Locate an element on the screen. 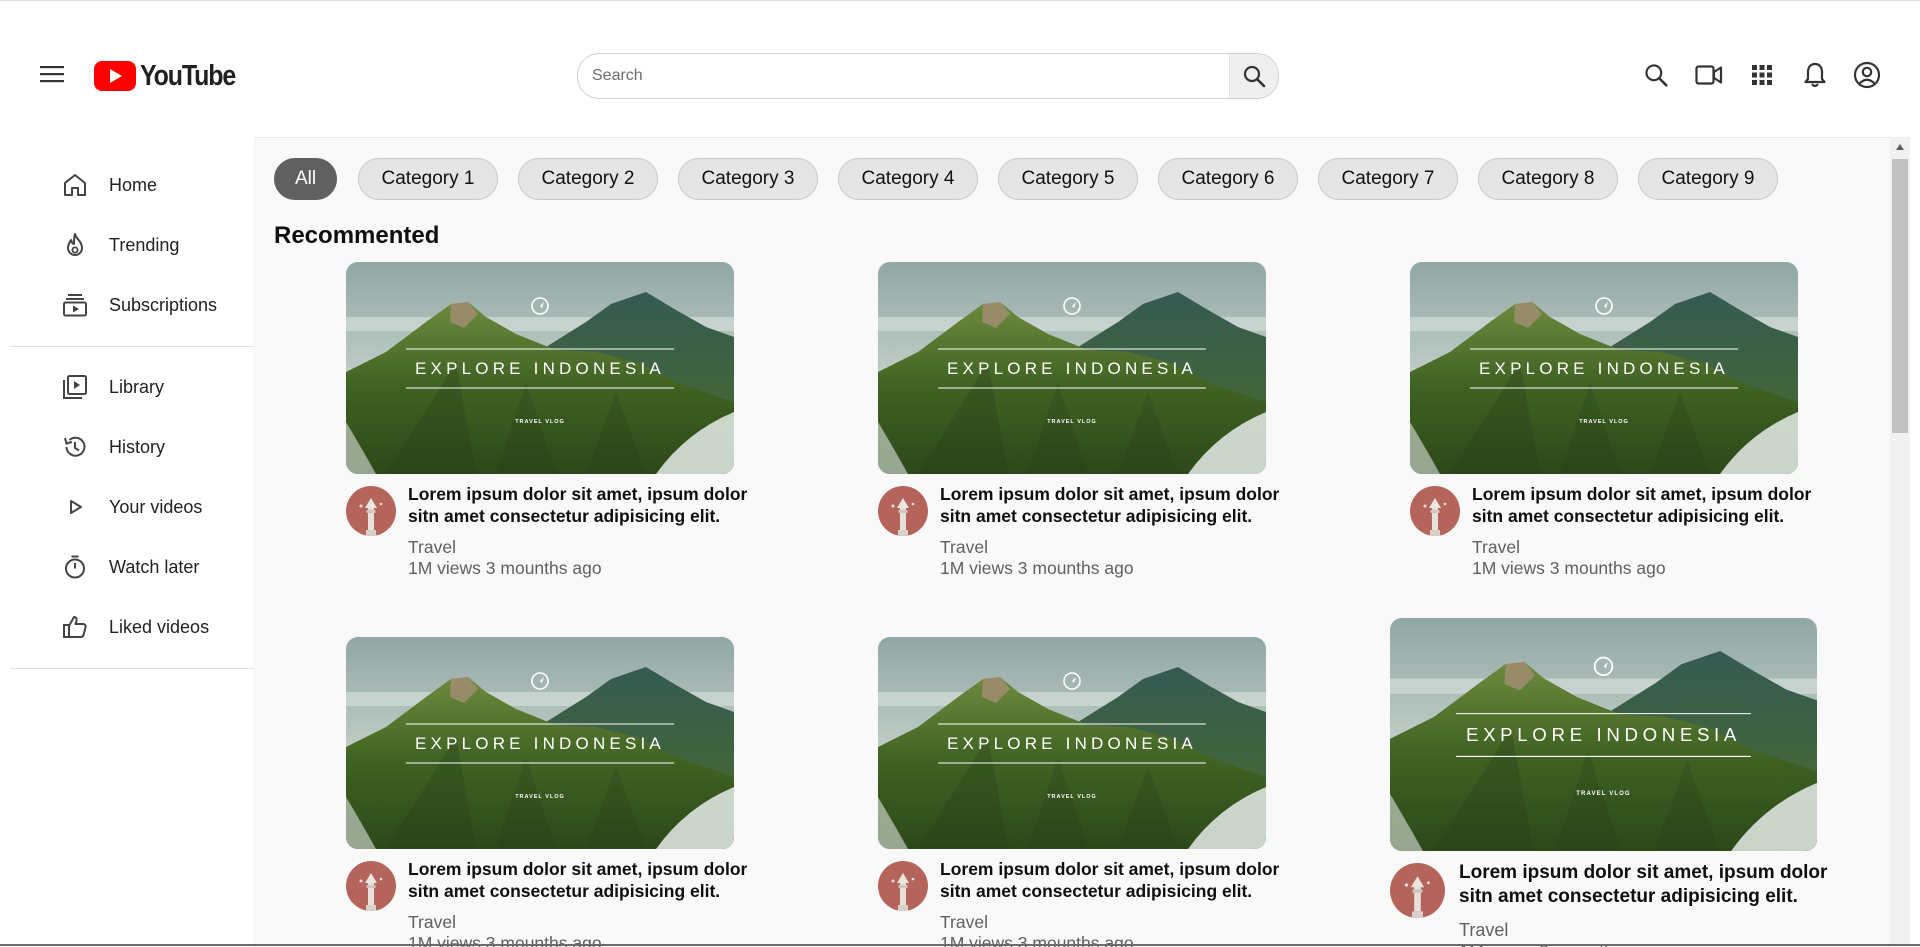  youtube-logo: YouTube is located at coordinates (172, 76).